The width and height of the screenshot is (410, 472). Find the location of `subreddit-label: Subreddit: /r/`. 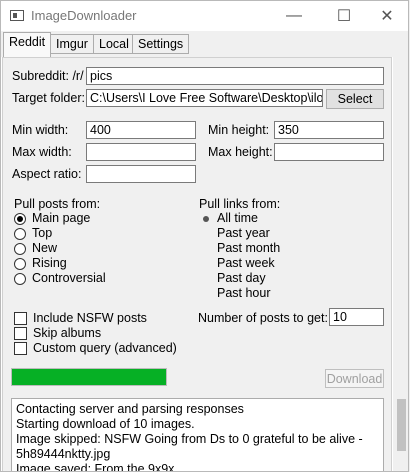

subreddit-label: Subreddit: /r/ is located at coordinates (48, 76).